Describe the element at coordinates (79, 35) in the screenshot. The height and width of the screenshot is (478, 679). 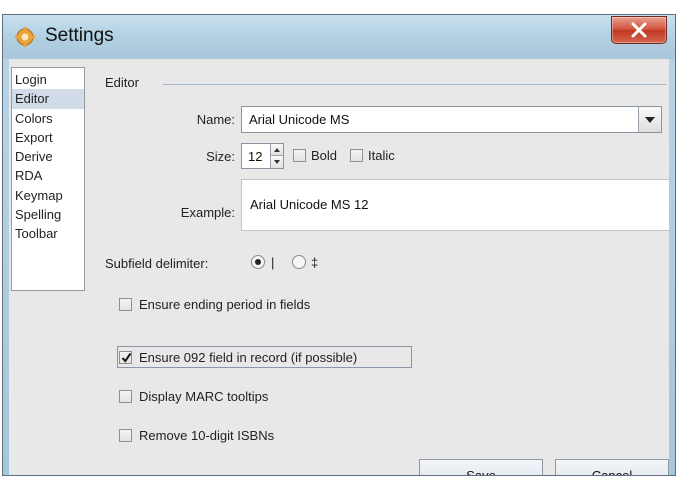
I see `window-title: Settings` at that location.